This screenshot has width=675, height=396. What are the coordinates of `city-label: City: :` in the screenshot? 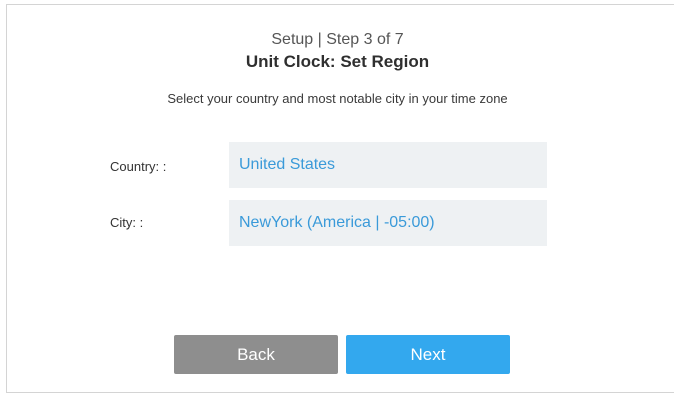 It's located at (127, 222).